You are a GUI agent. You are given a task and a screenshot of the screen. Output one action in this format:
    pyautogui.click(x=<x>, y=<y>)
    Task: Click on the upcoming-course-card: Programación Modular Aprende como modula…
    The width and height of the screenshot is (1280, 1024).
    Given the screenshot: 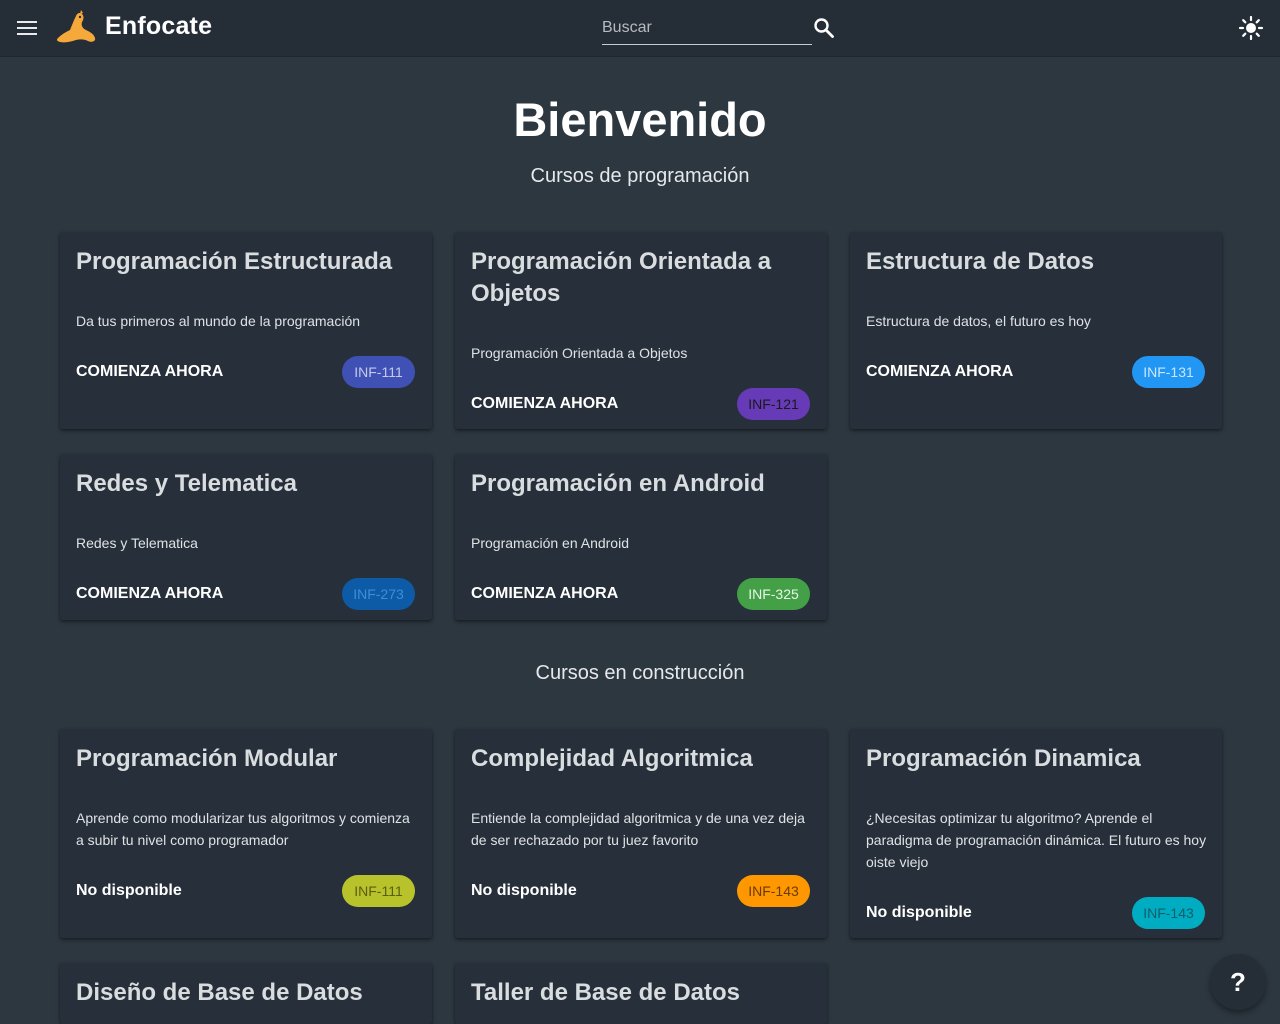 What is the action you would take?
    pyautogui.click(x=246, y=833)
    